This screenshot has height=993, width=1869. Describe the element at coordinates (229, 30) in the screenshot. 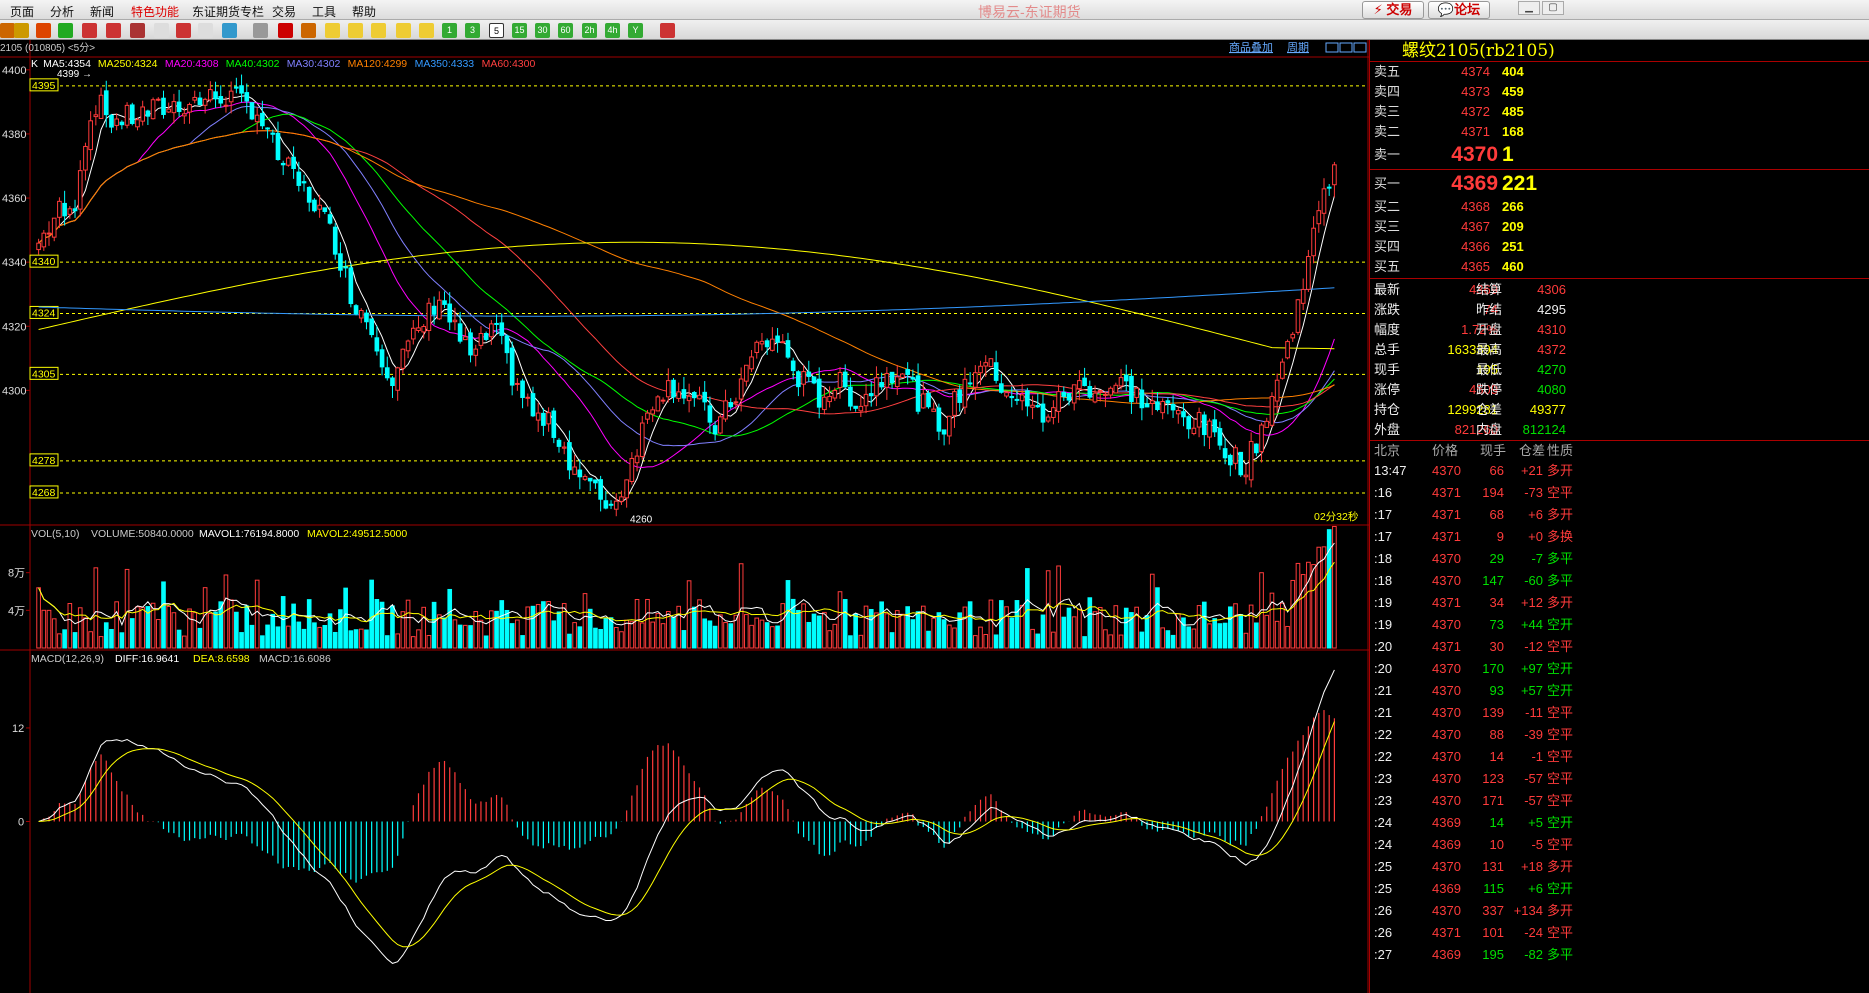

I see `new-icon` at that location.